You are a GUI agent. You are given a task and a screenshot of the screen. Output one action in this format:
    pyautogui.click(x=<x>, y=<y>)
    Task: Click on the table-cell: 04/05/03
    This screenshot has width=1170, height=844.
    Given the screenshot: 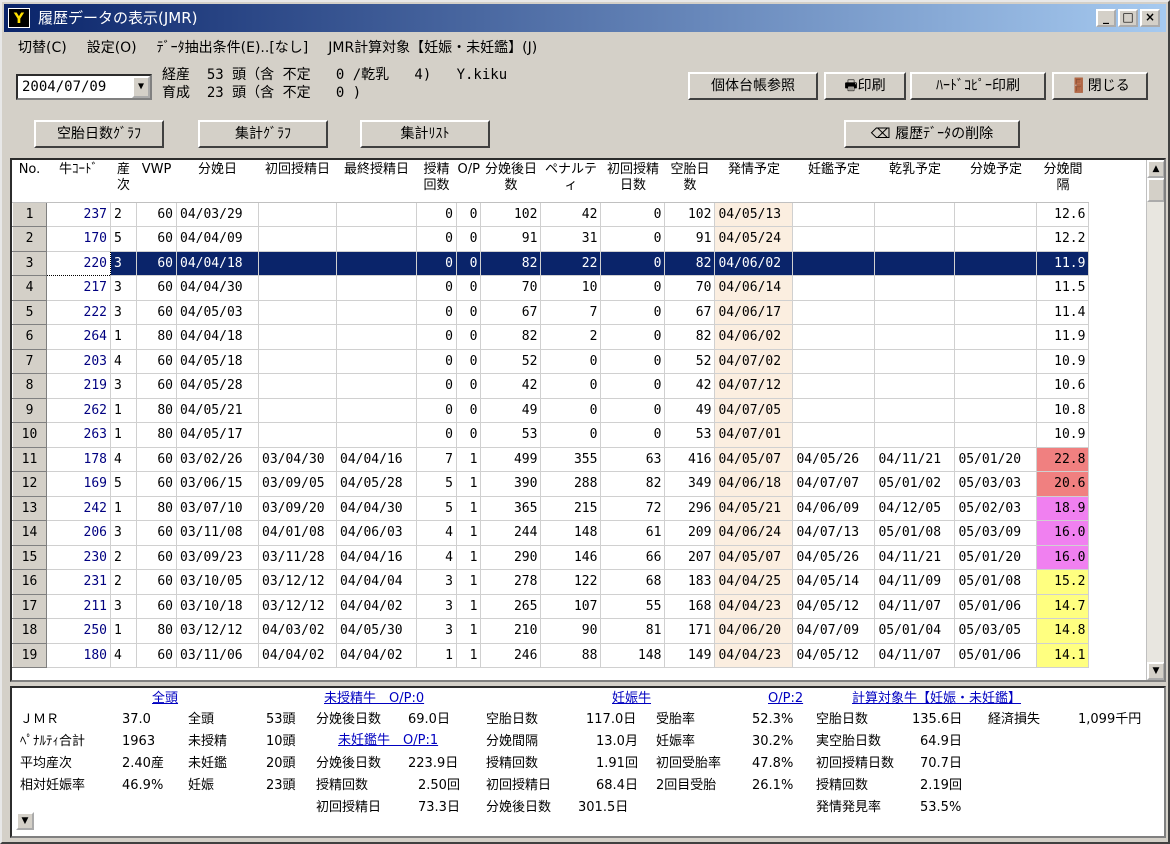 What is the action you would take?
    pyautogui.click(x=217, y=312)
    